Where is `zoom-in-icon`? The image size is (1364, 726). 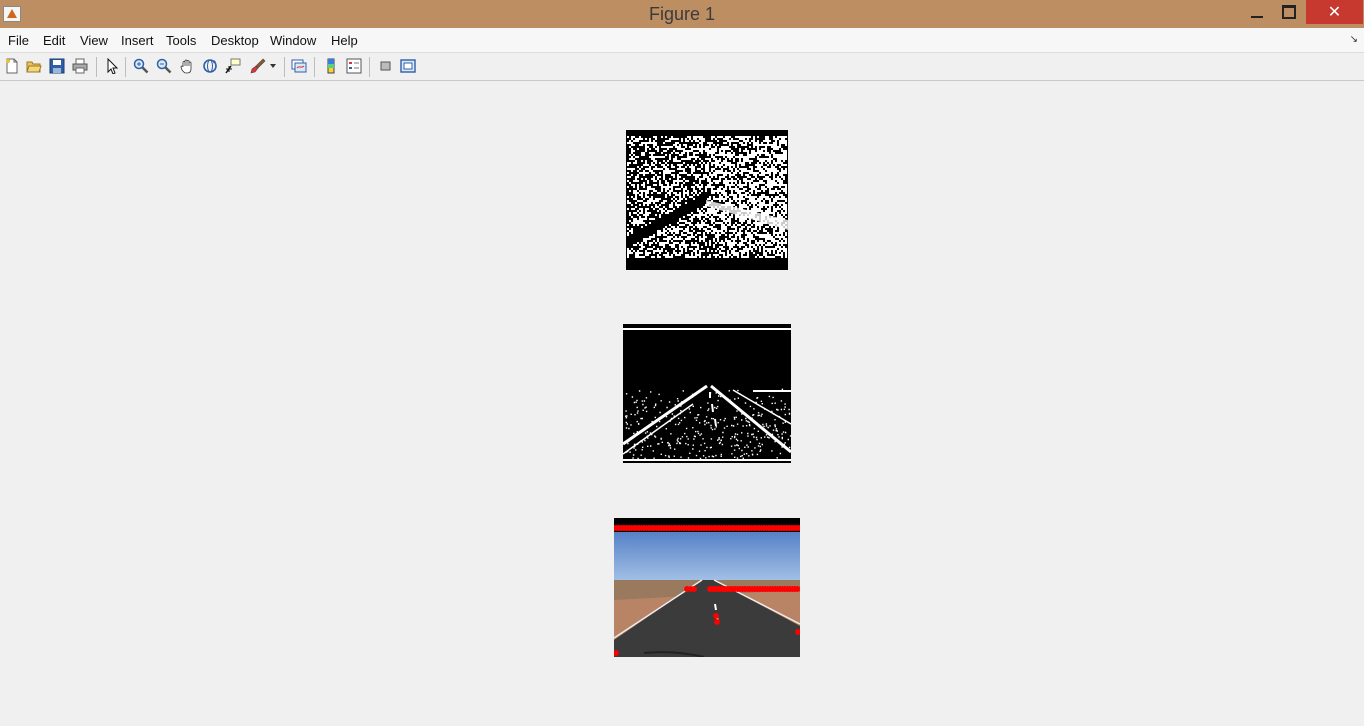 zoom-in-icon is located at coordinates (141, 66).